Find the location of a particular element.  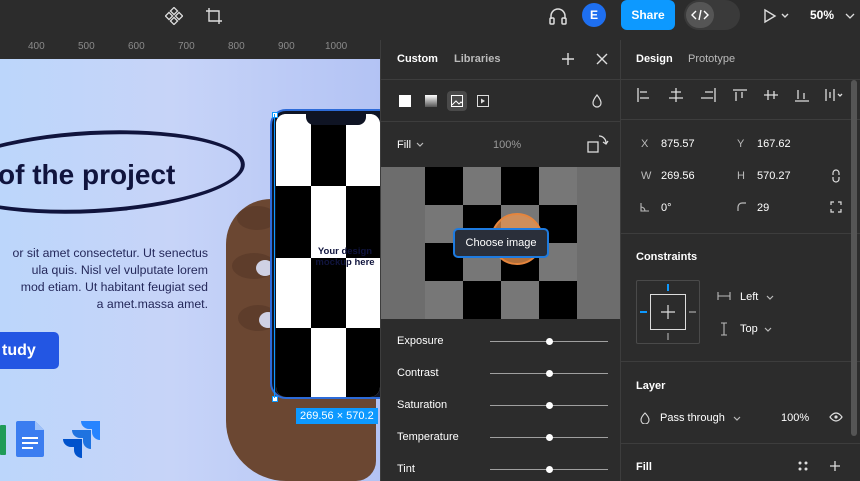

mockup-placeholder-text: Your design mockup here is located at coordinates (345, 257).